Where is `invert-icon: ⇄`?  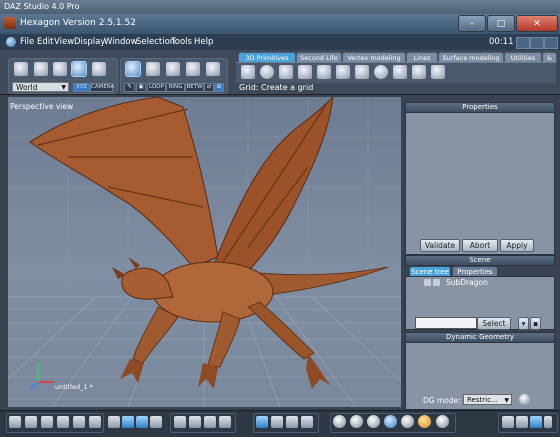 invert-icon: ⇄ is located at coordinates (209, 87).